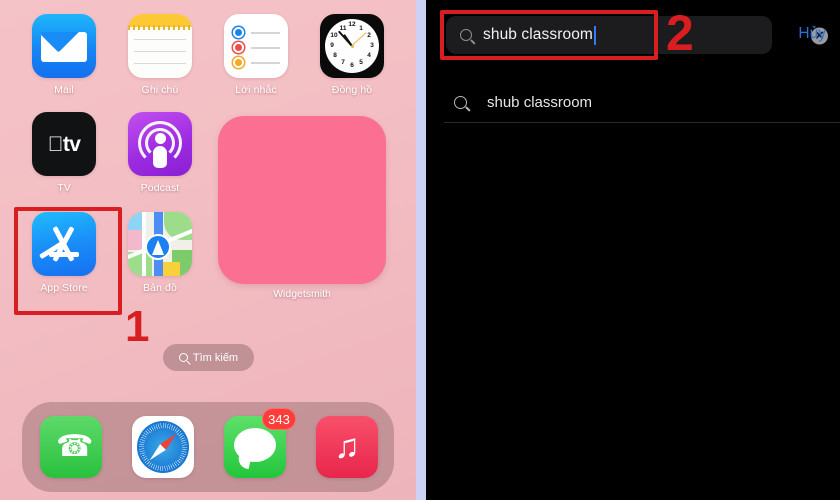  Describe the element at coordinates (538, 34) in the screenshot. I see `search-input-value: shub classroom` at that location.